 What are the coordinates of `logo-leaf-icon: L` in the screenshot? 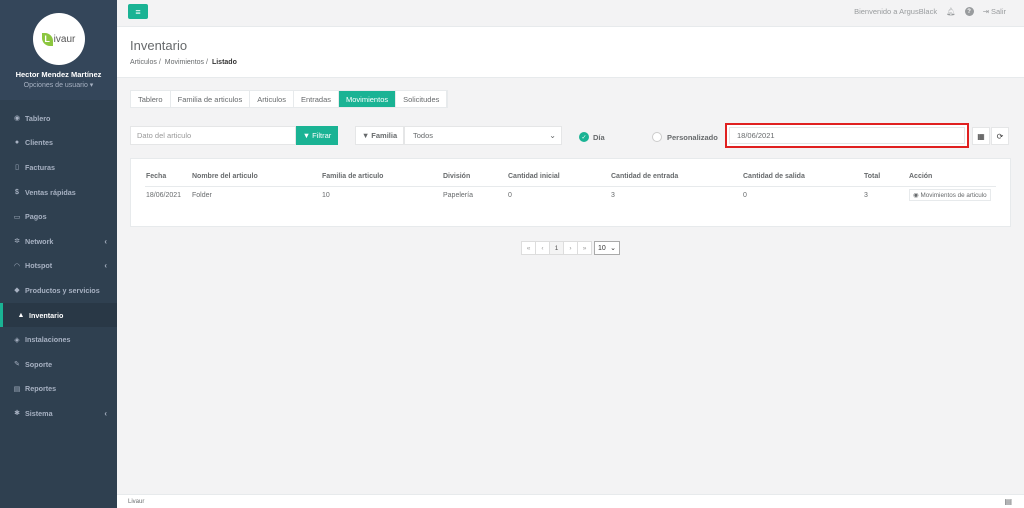 It's located at (47, 39).